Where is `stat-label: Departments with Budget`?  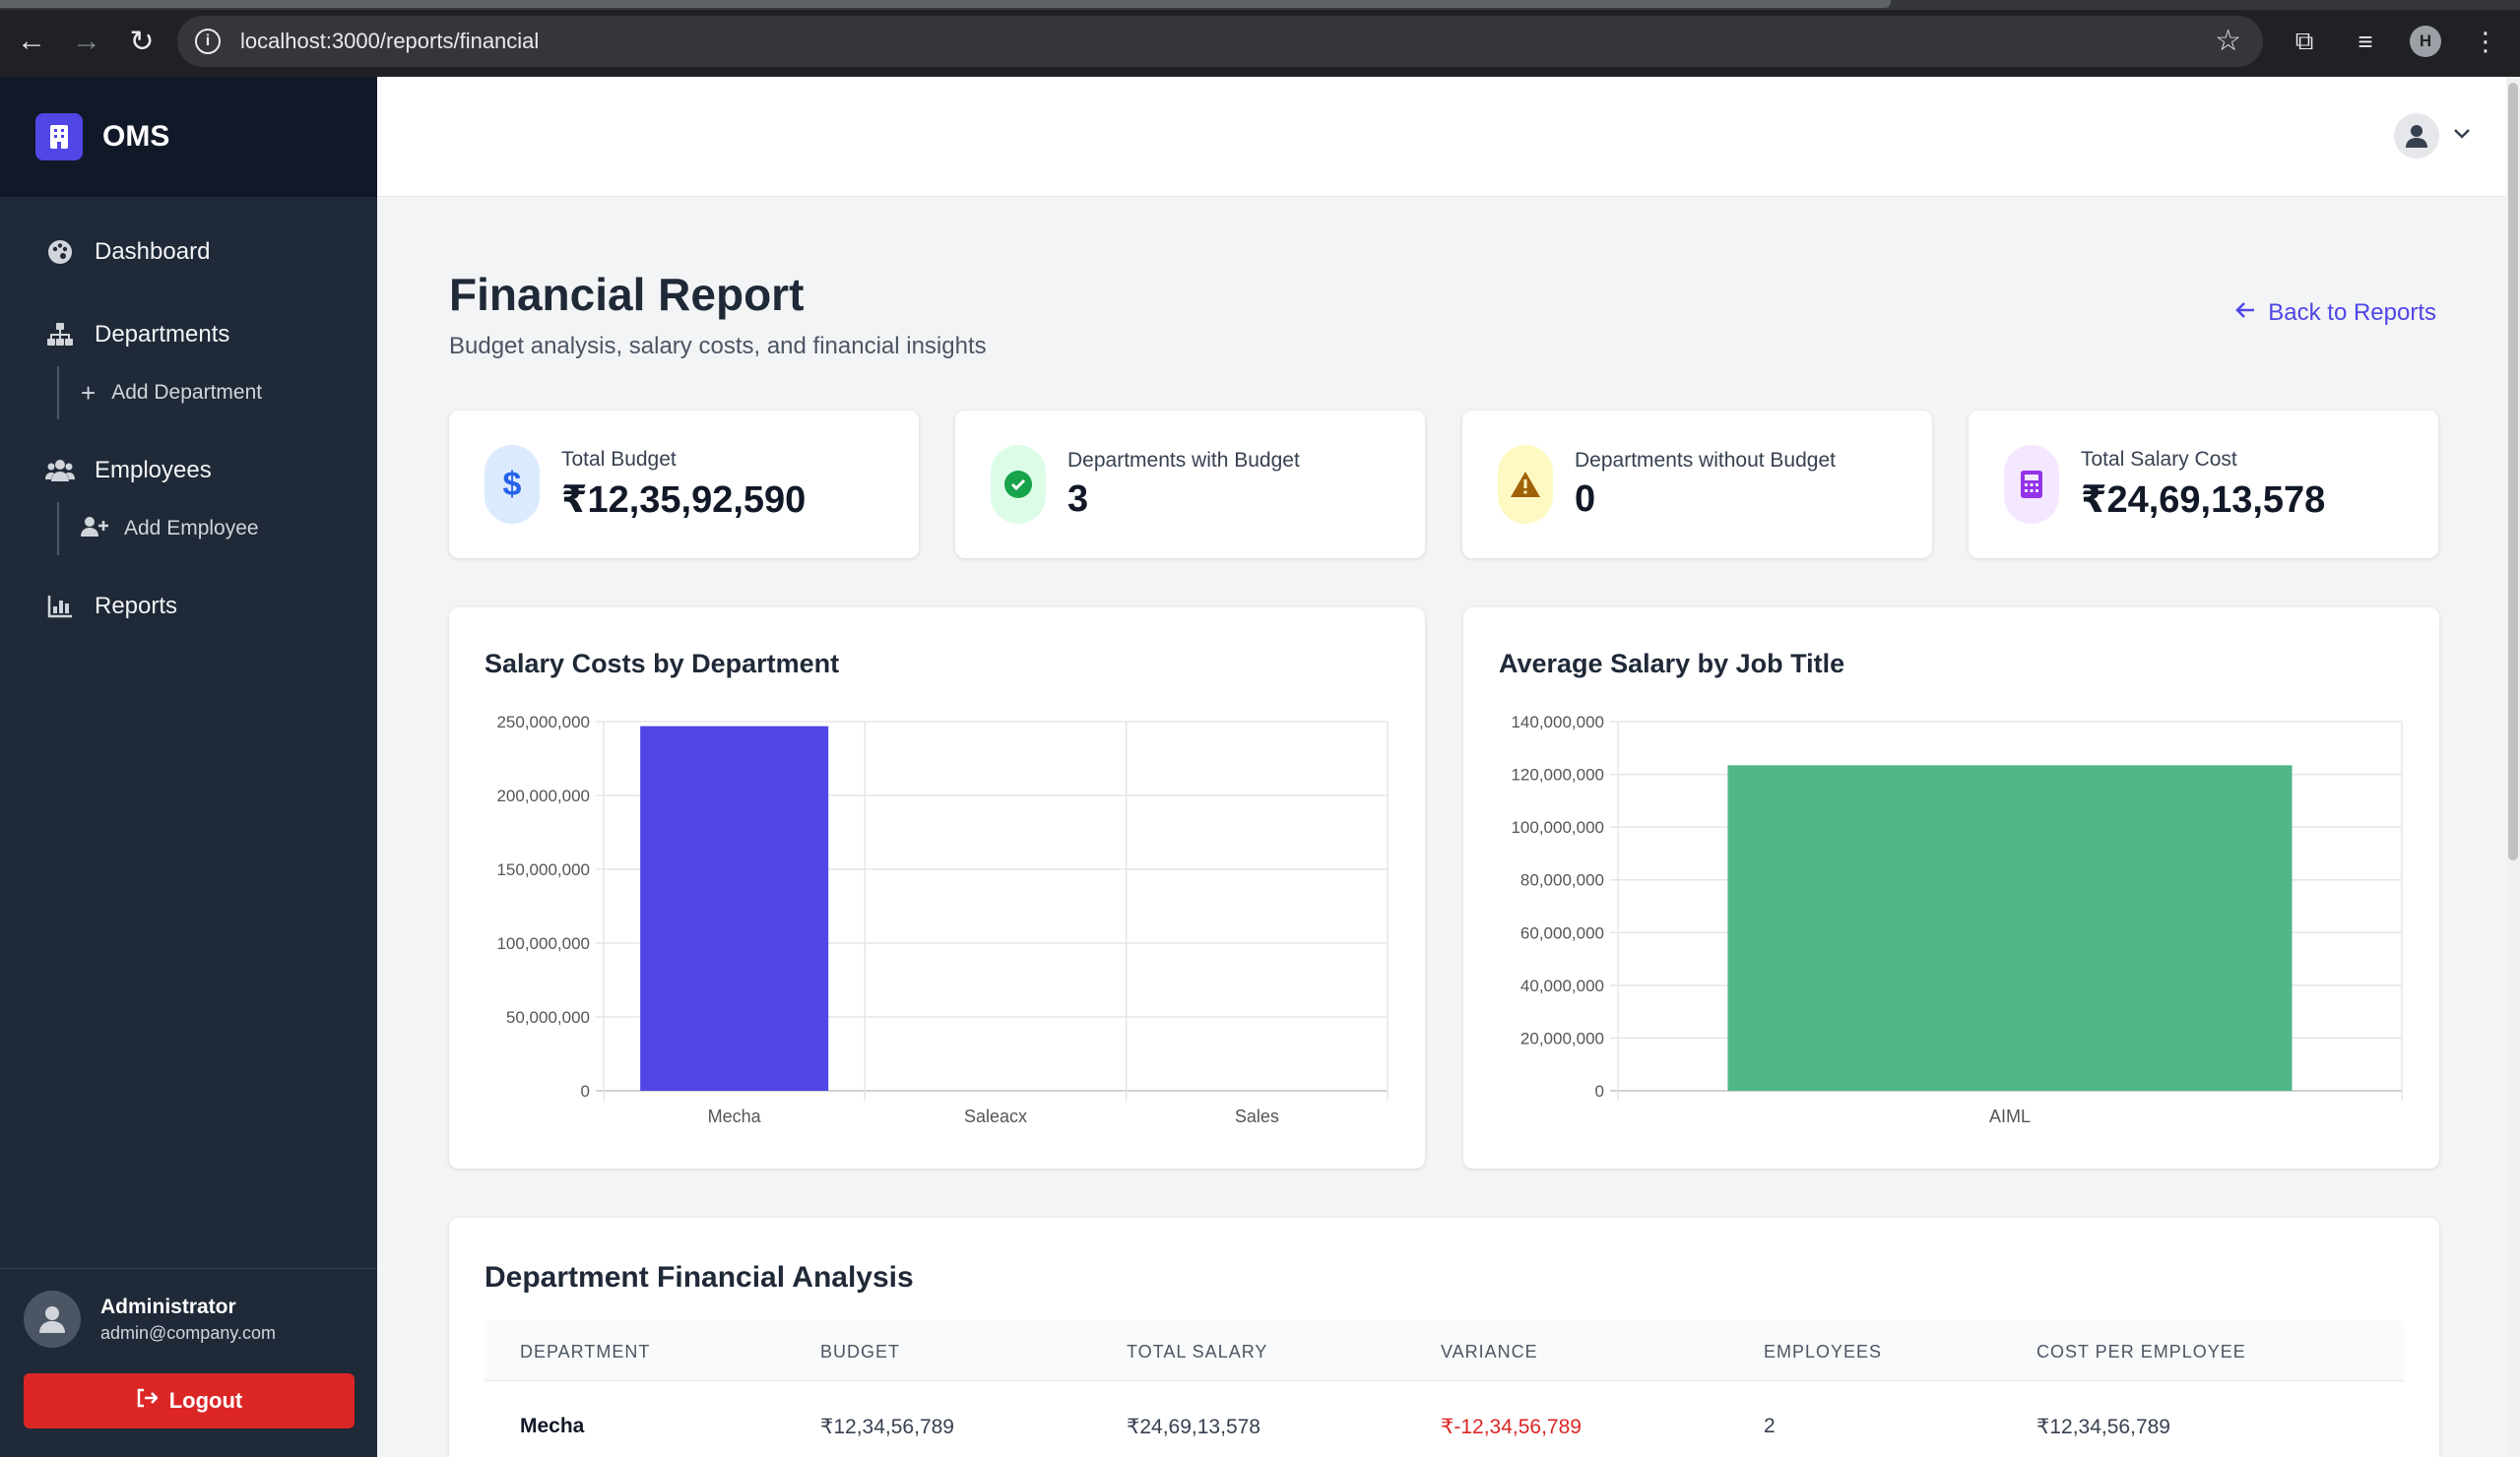 stat-label: Departments with Budget is located at coordinates (1183, 460).